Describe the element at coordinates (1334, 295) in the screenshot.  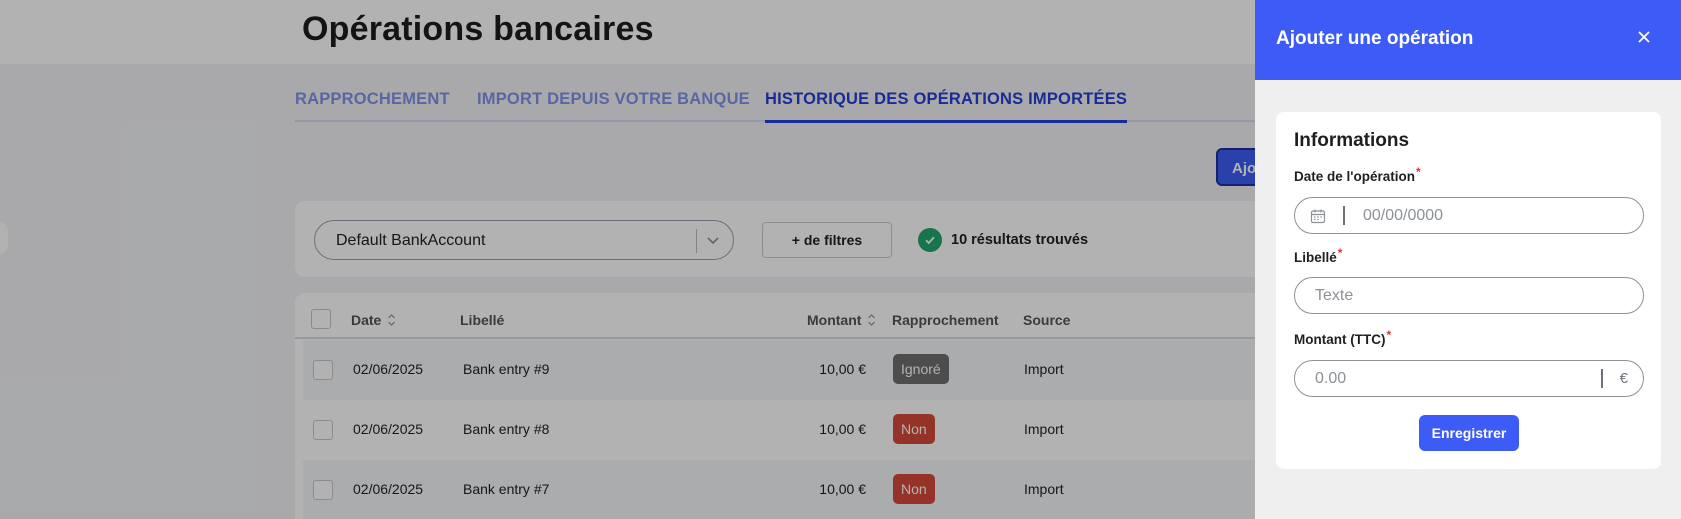
I see `libelle-placeholder: Texte` at that location.